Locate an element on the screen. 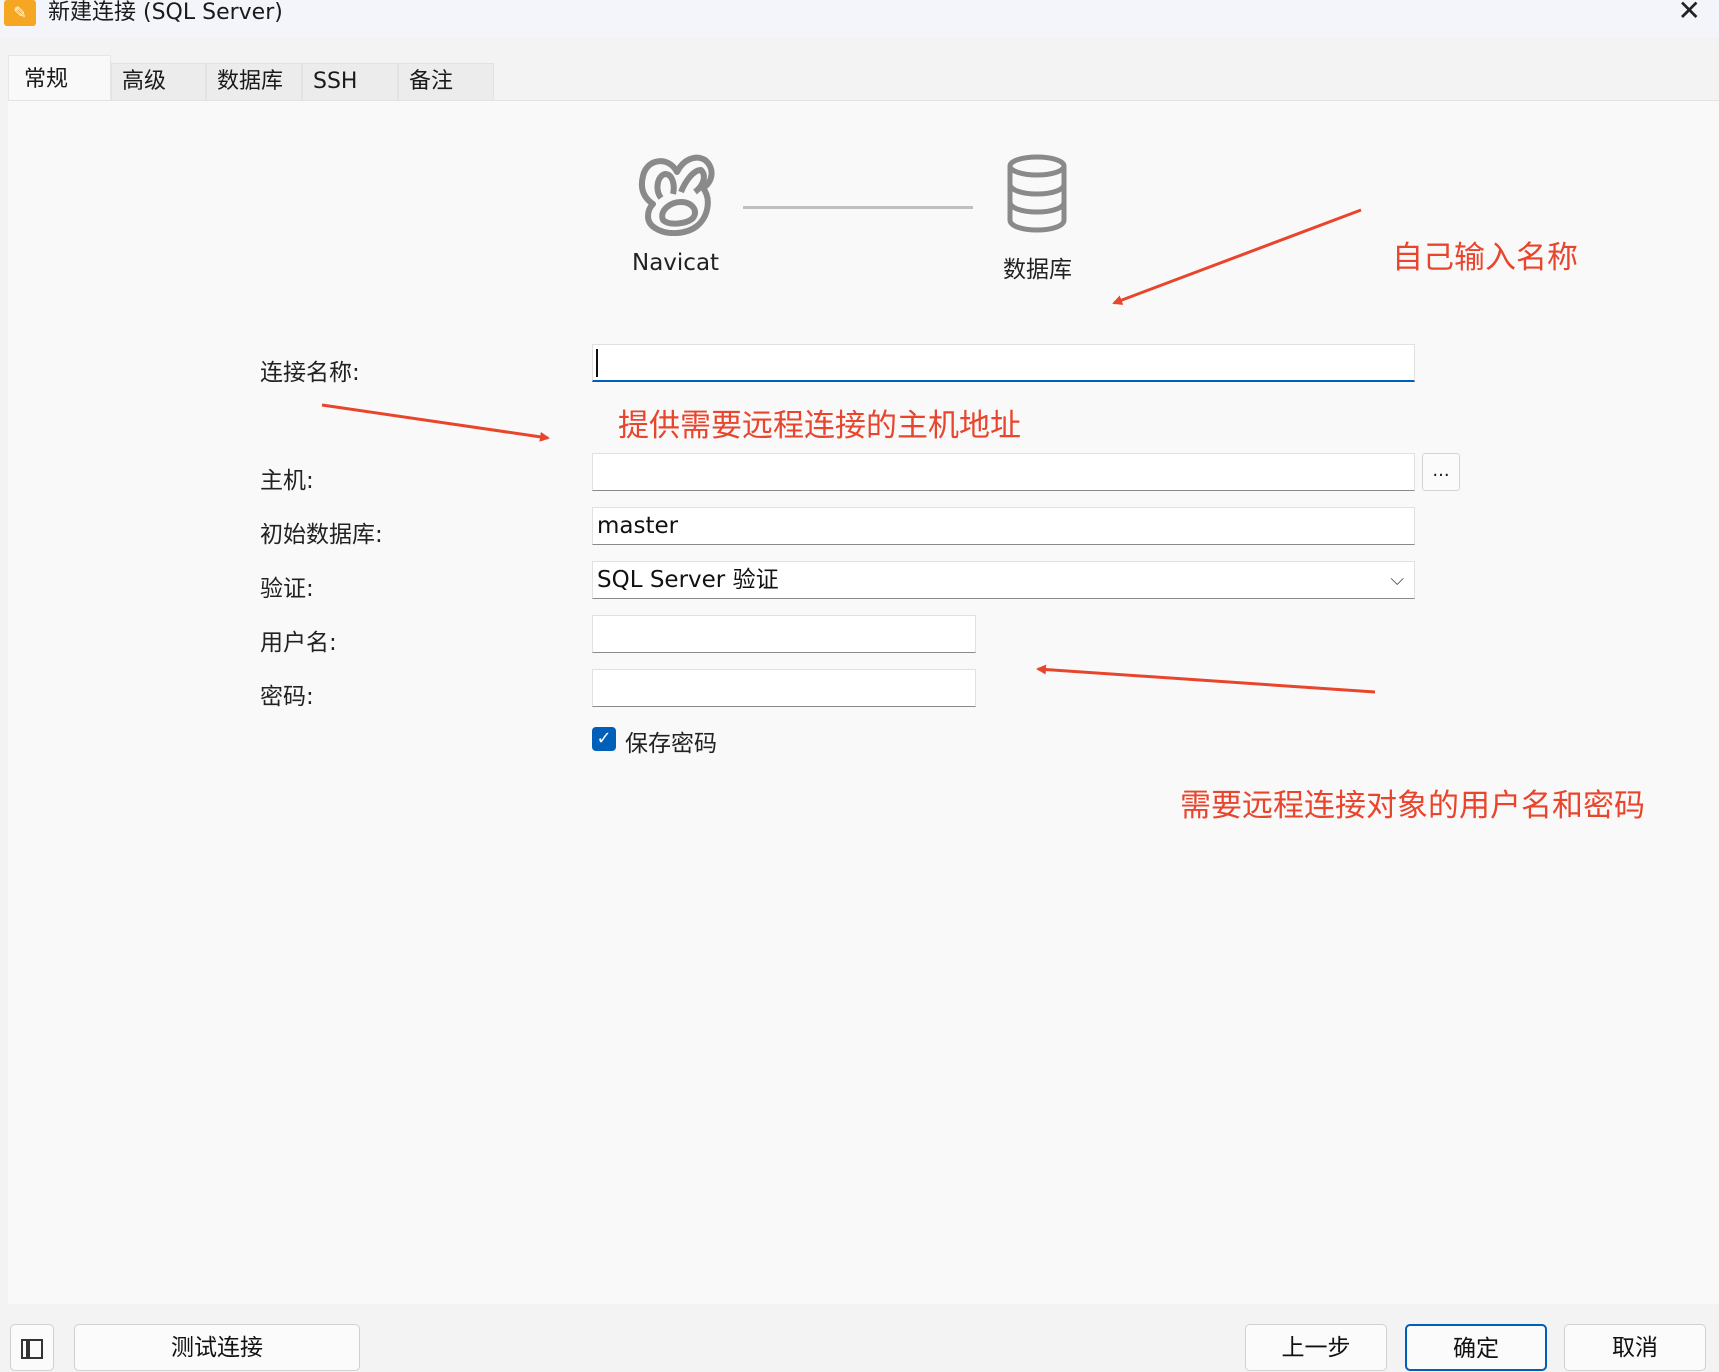 Image resolution: width=1719 pixels, height=1372 pixels. database-icon is located at coordinates (1037, 193).